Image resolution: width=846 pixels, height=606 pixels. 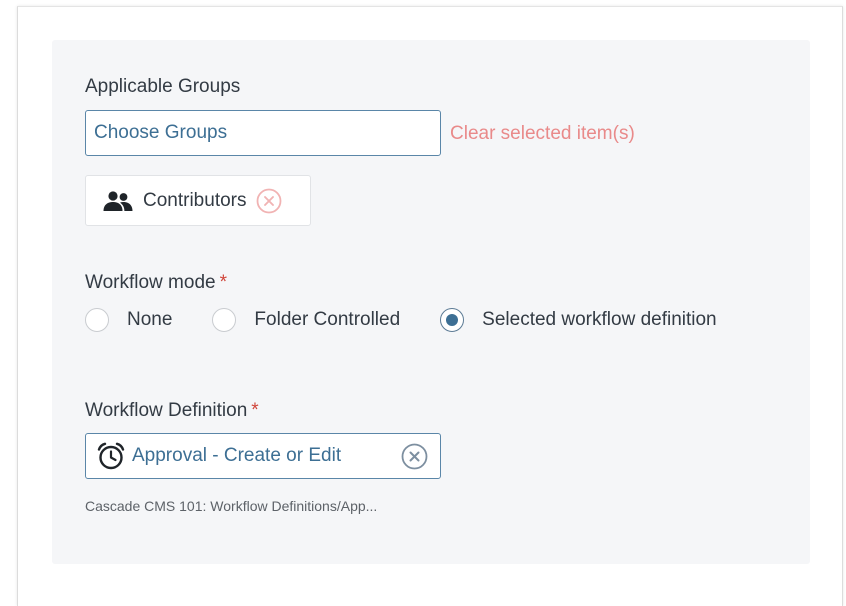 I want to click on remove-chip-icon, so click(x=269, y=201).